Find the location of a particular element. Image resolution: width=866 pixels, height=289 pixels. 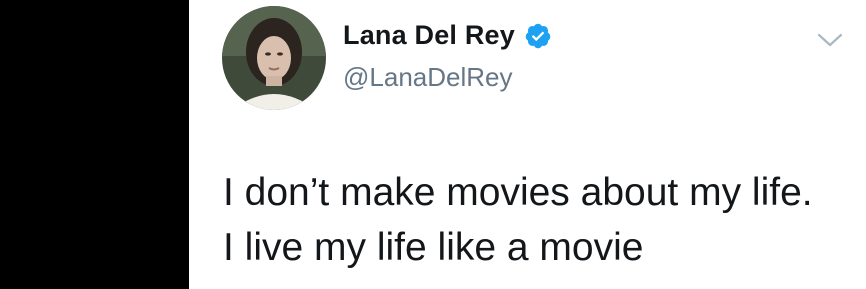

profile-photo-icon is located at coordinates (274, 58).